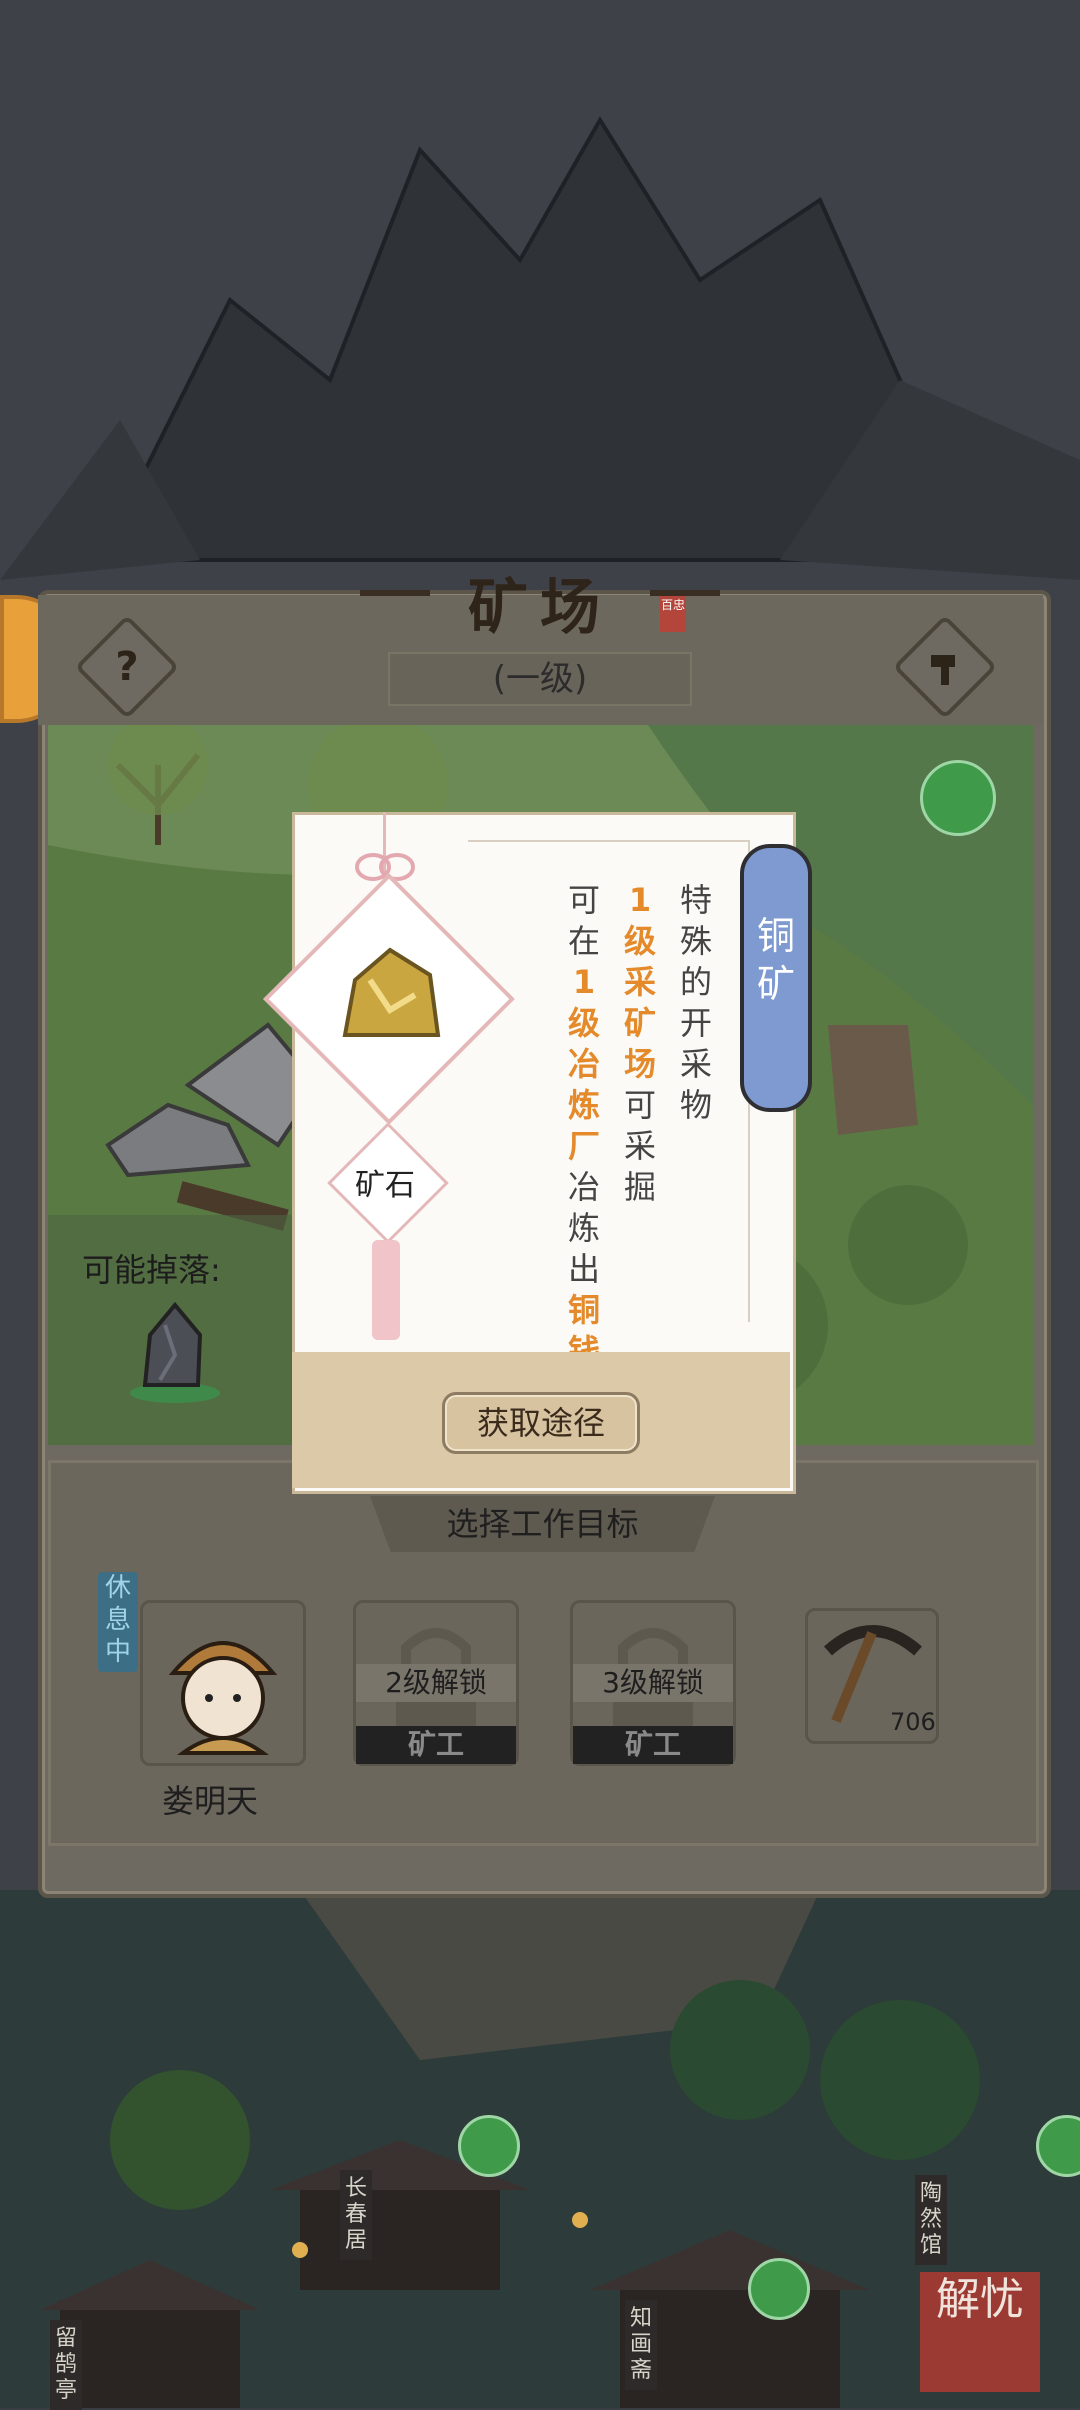 The width and height of the screenshot is (1080, 2410). What do you see at coordinates (66, 2365) in the screenshot?
I see `map-label-liuhuting: 留鹄亭` at bounding box center [66, 2365].